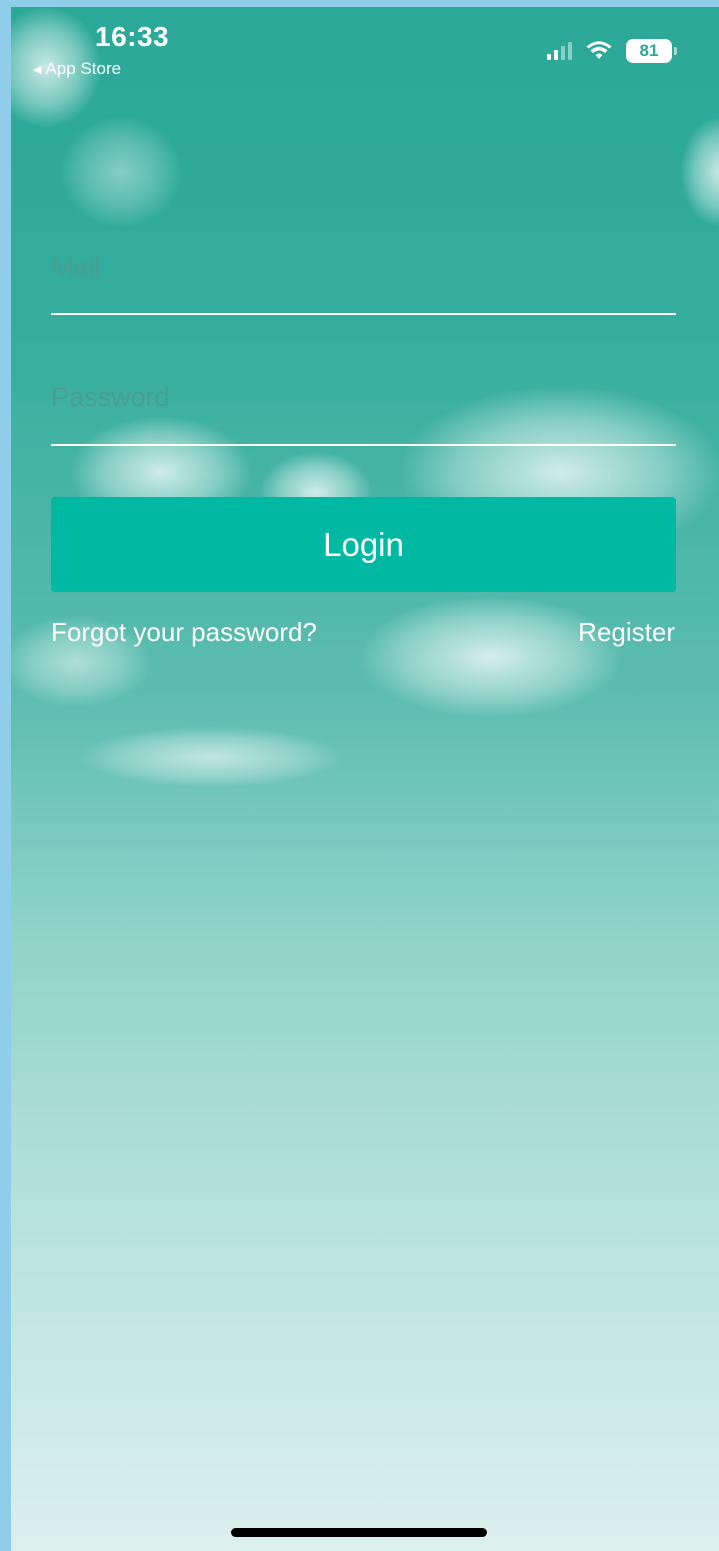  Describe the element at coordinates (132, 36) in the screenshot. I see `status-time: 16:33` at that location.